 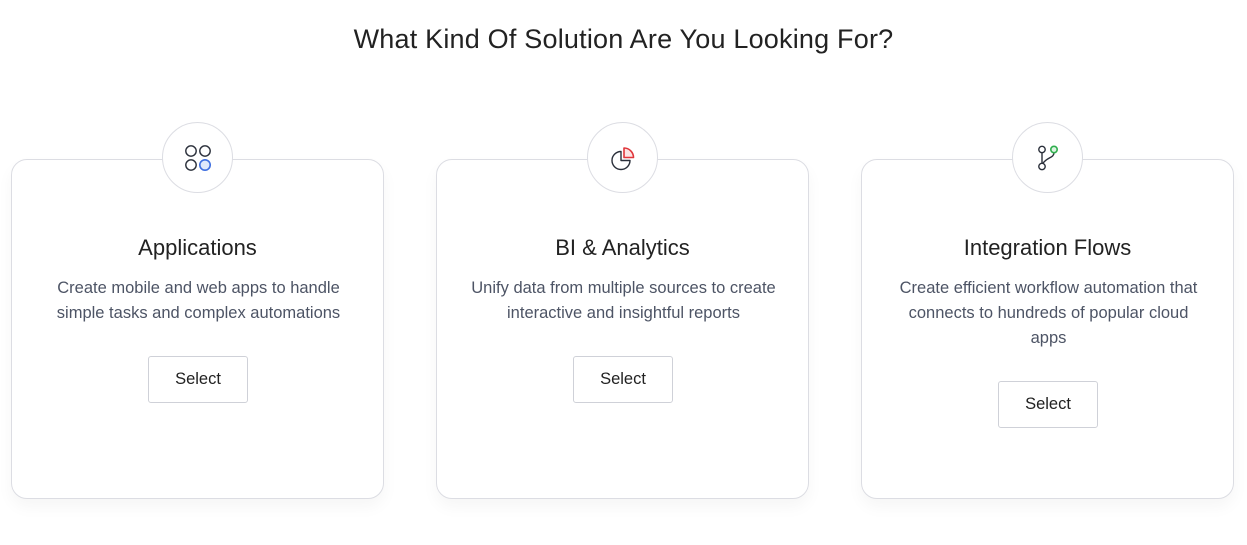 I want to click on git-branch-icon, so click(x=1047, y=157).